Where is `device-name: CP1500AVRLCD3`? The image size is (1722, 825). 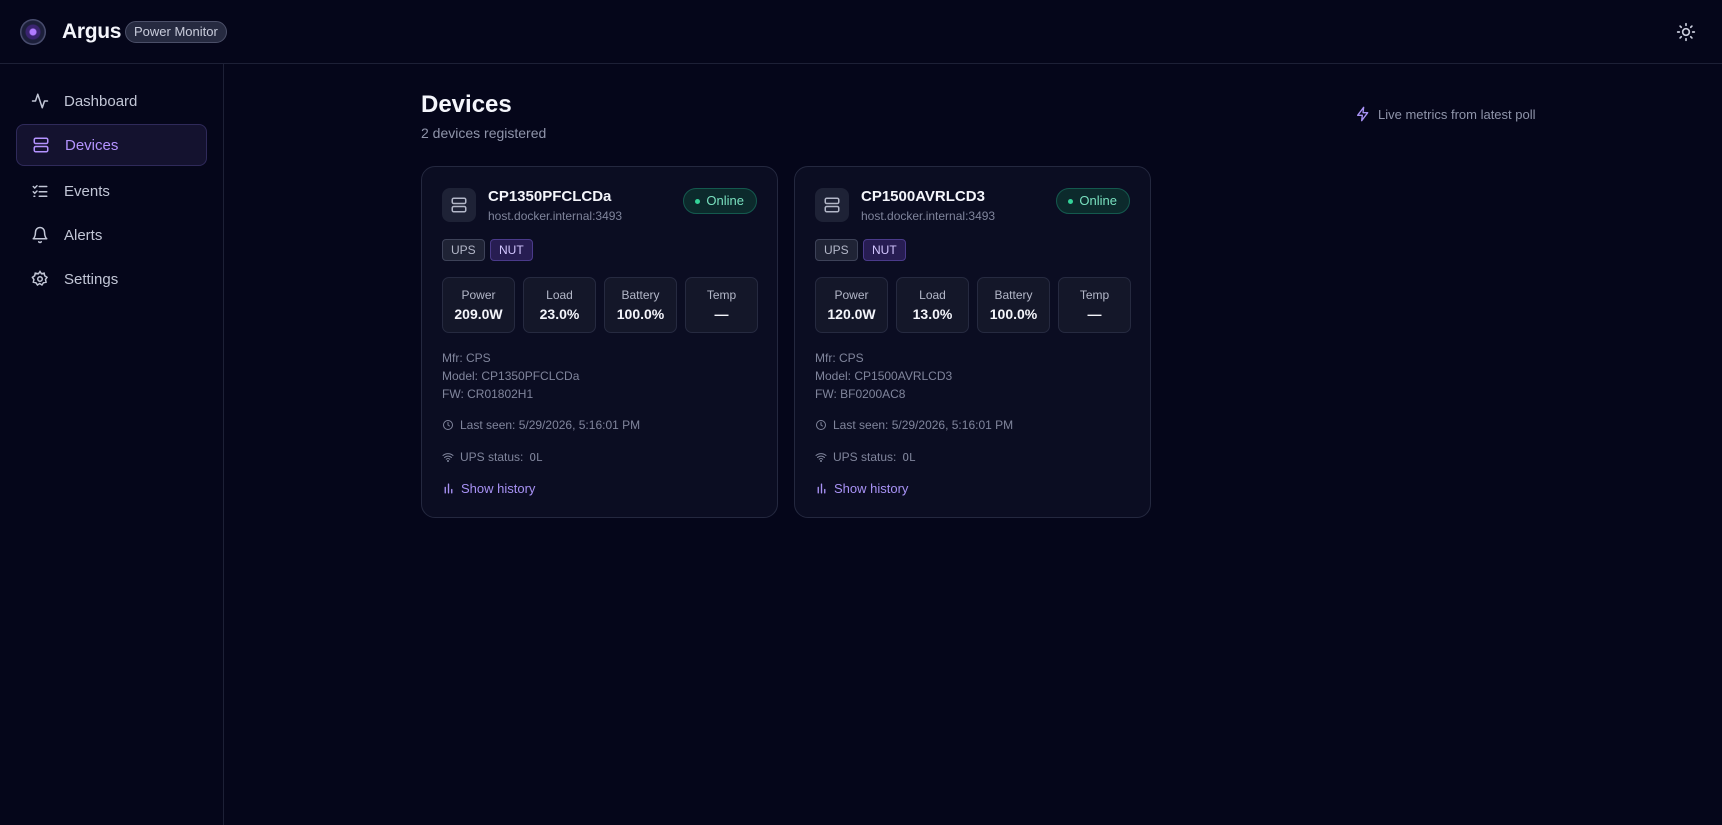
device-name: CP1500AVRLCD3 is located at coordinates (923, 196).